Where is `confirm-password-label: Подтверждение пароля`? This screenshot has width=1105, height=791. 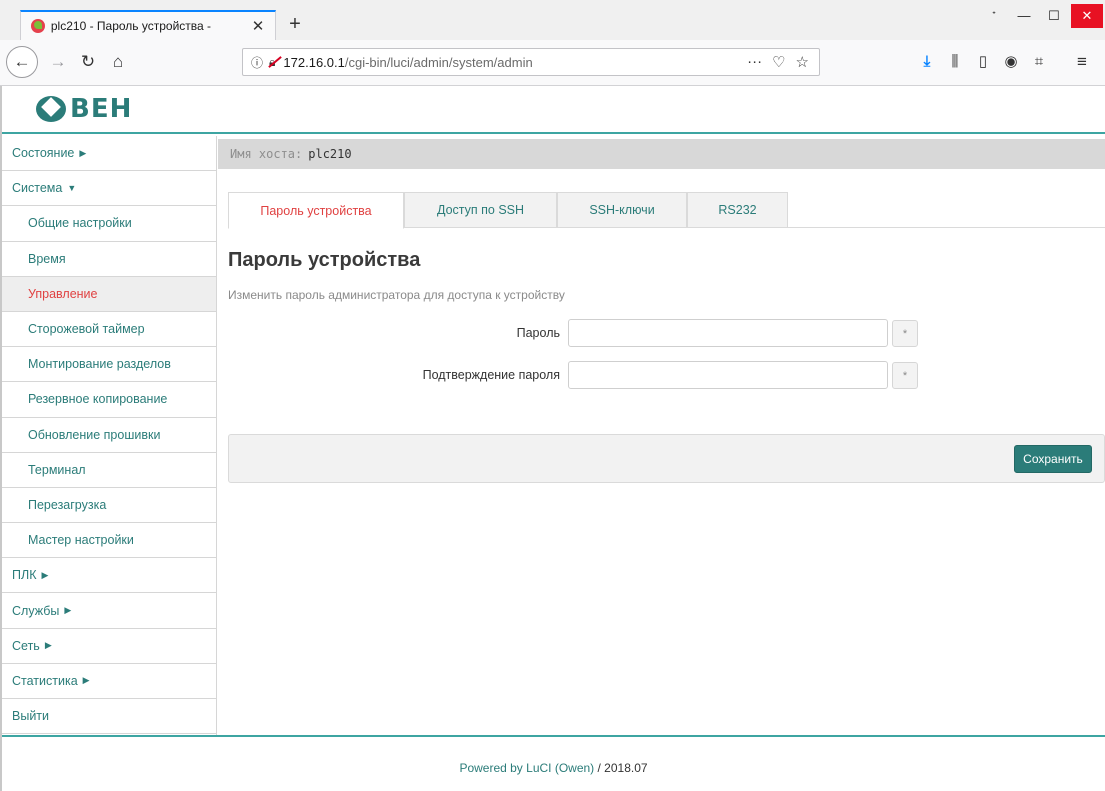 confirm-password-label: Подтверждение пароля is located at coordinates (491, 375).